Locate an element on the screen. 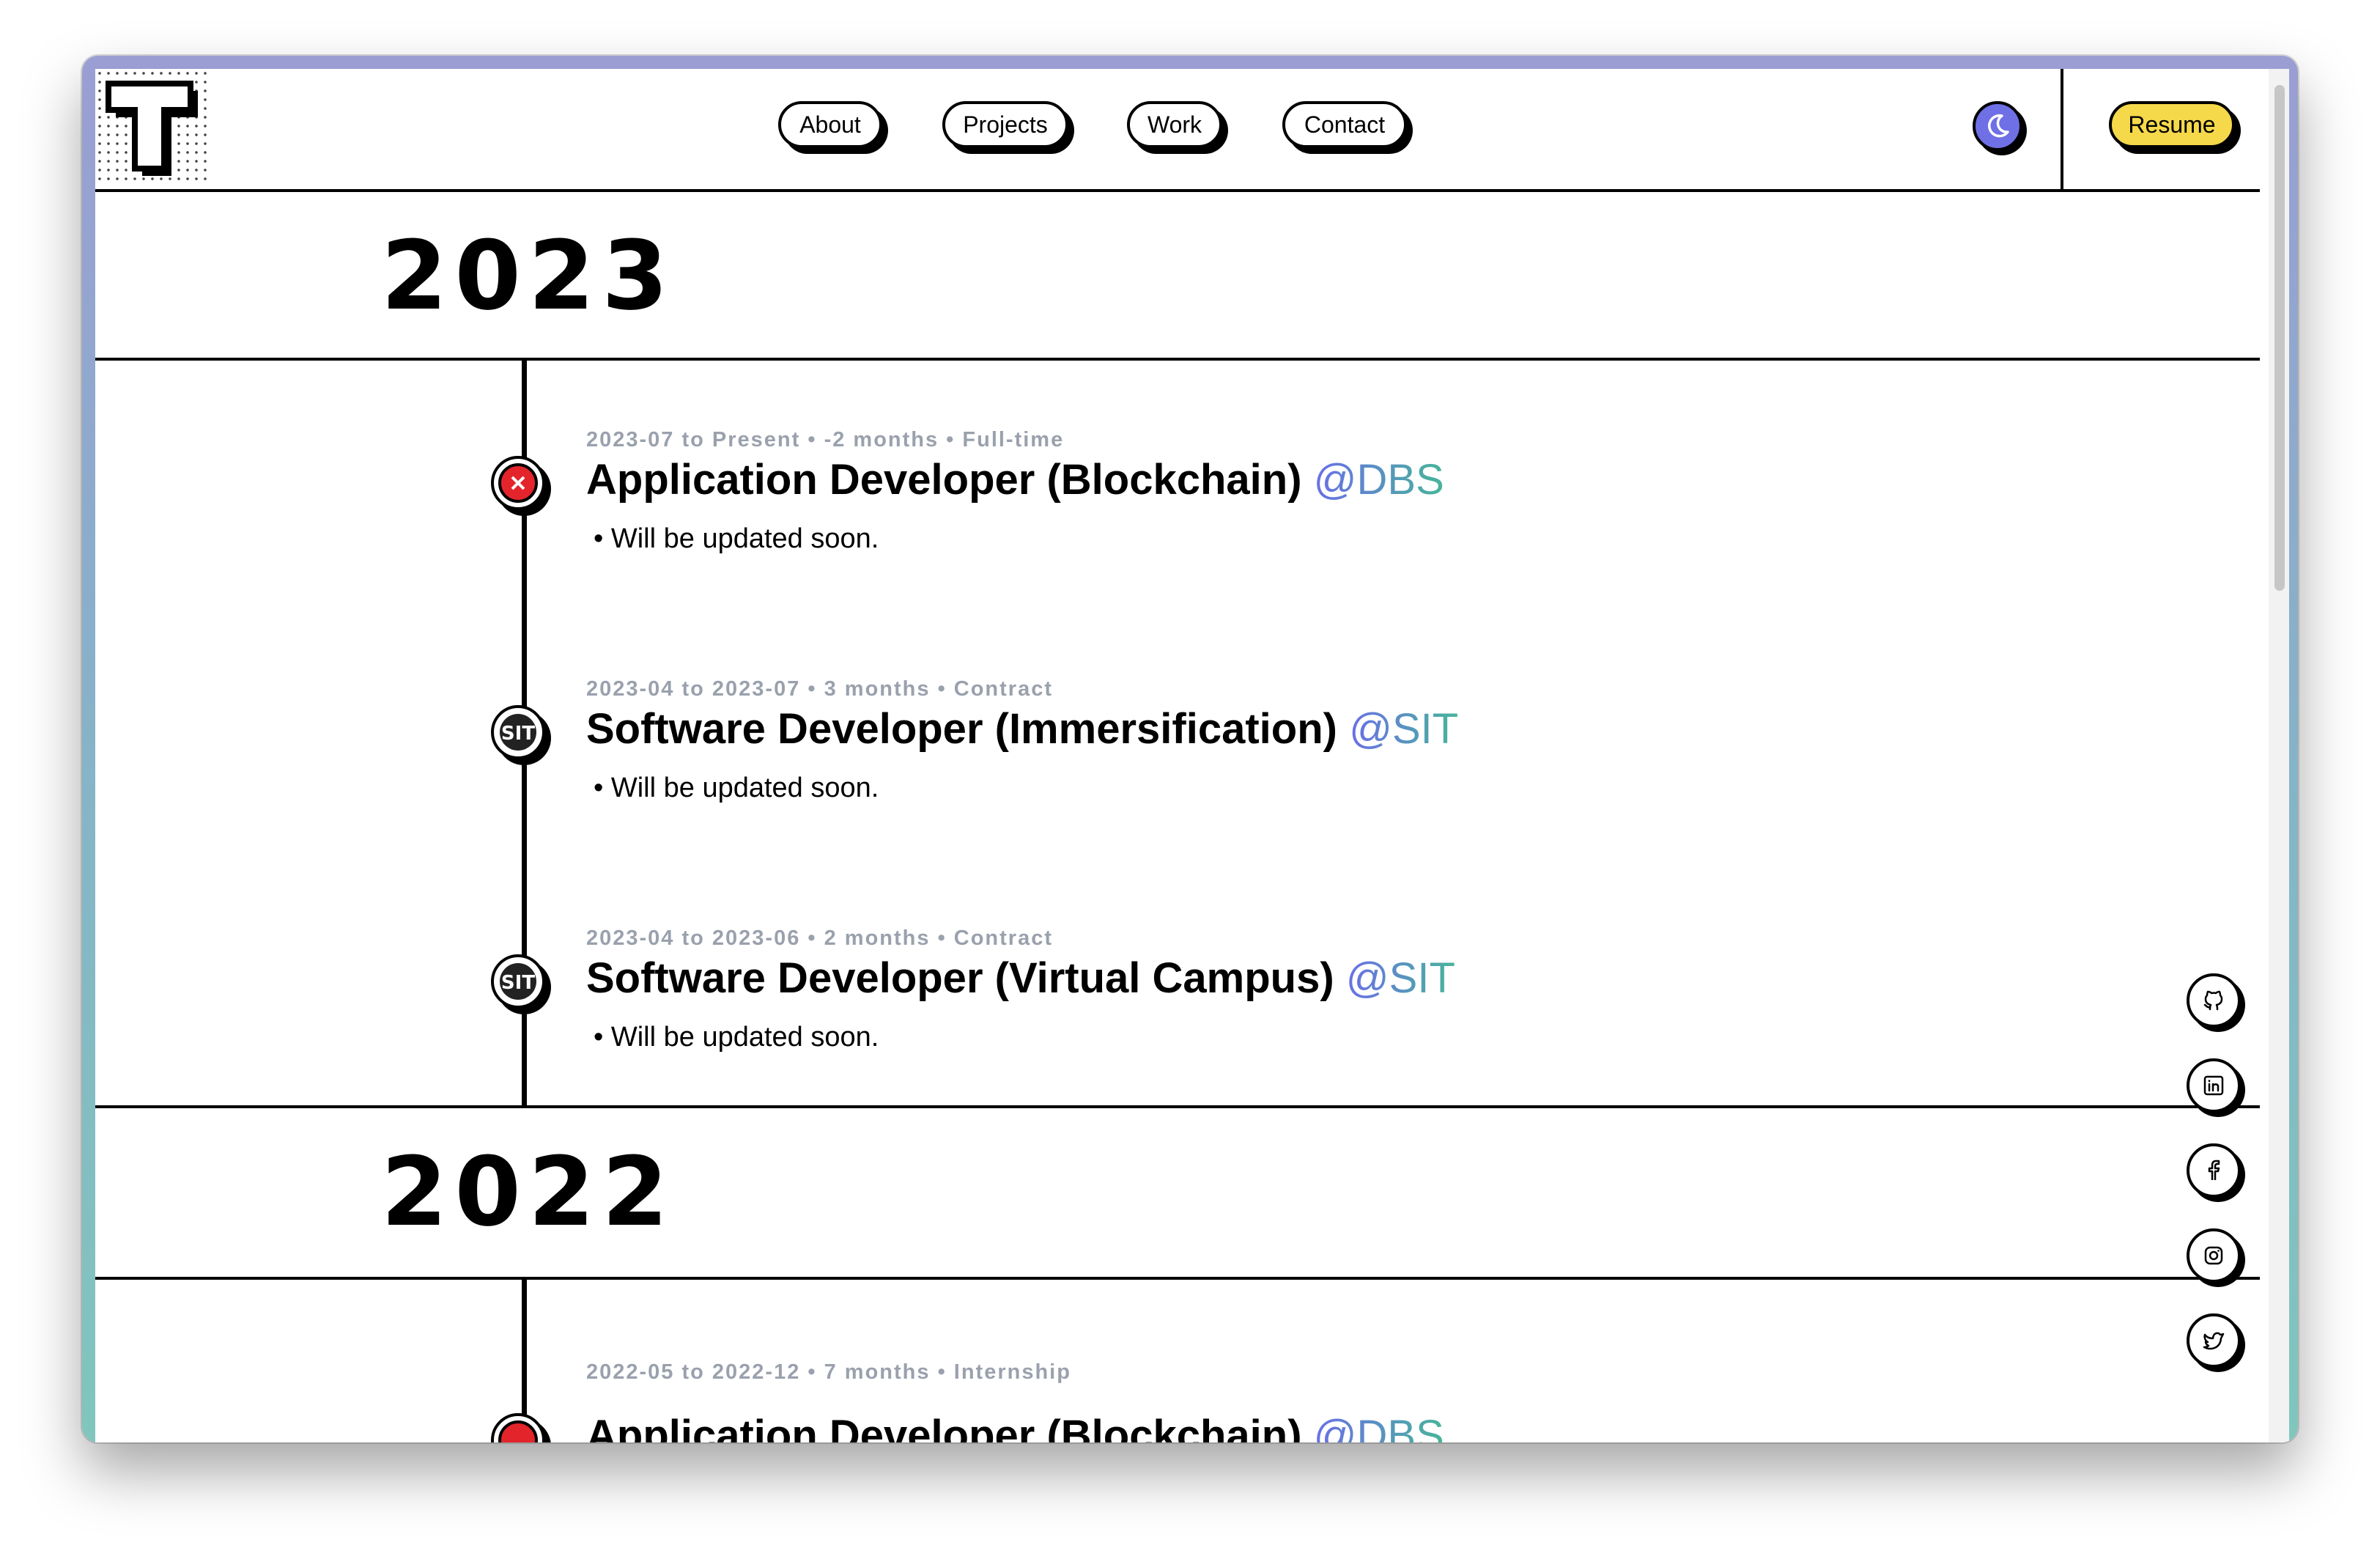 This screenshot has height=1548, width=2380. job-title: Software Developer (Immersification) is located at coordinates (961, 729).